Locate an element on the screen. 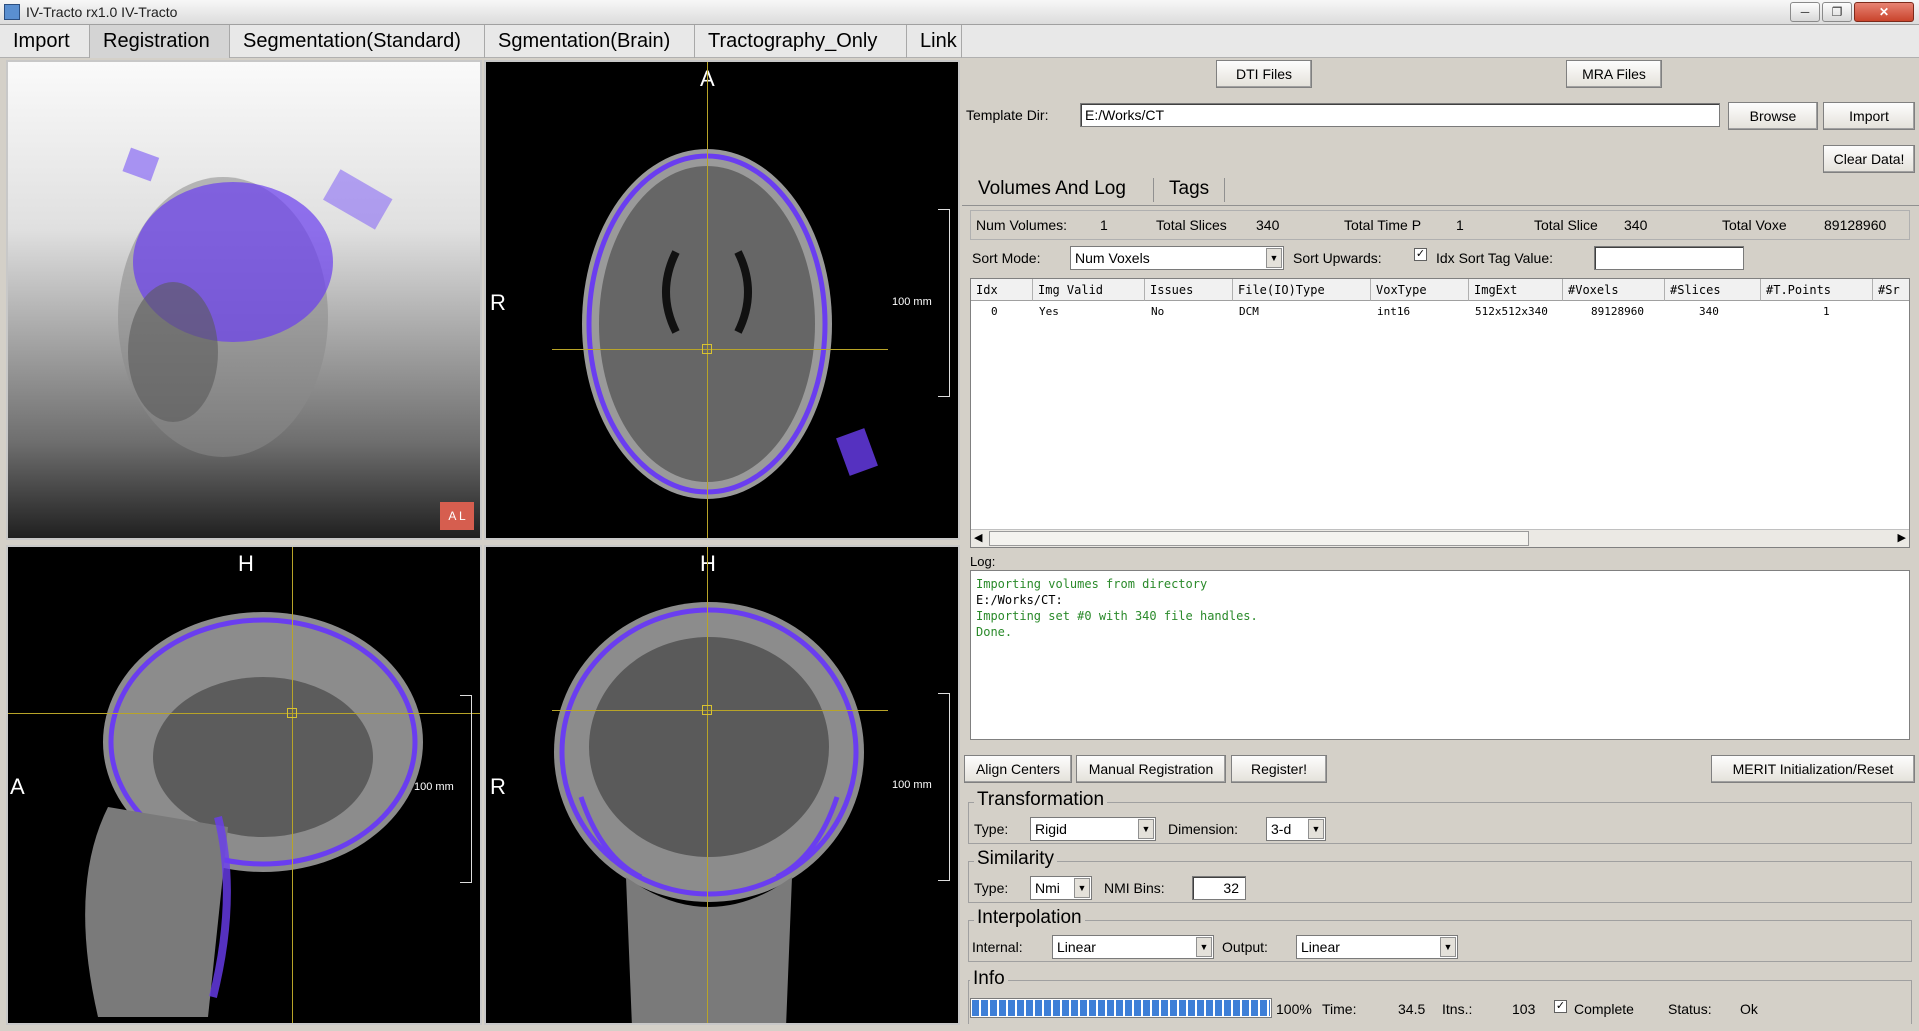 This screenshot has height=1031, width=1919. info-title: Info is located at coordinates (989, 979).